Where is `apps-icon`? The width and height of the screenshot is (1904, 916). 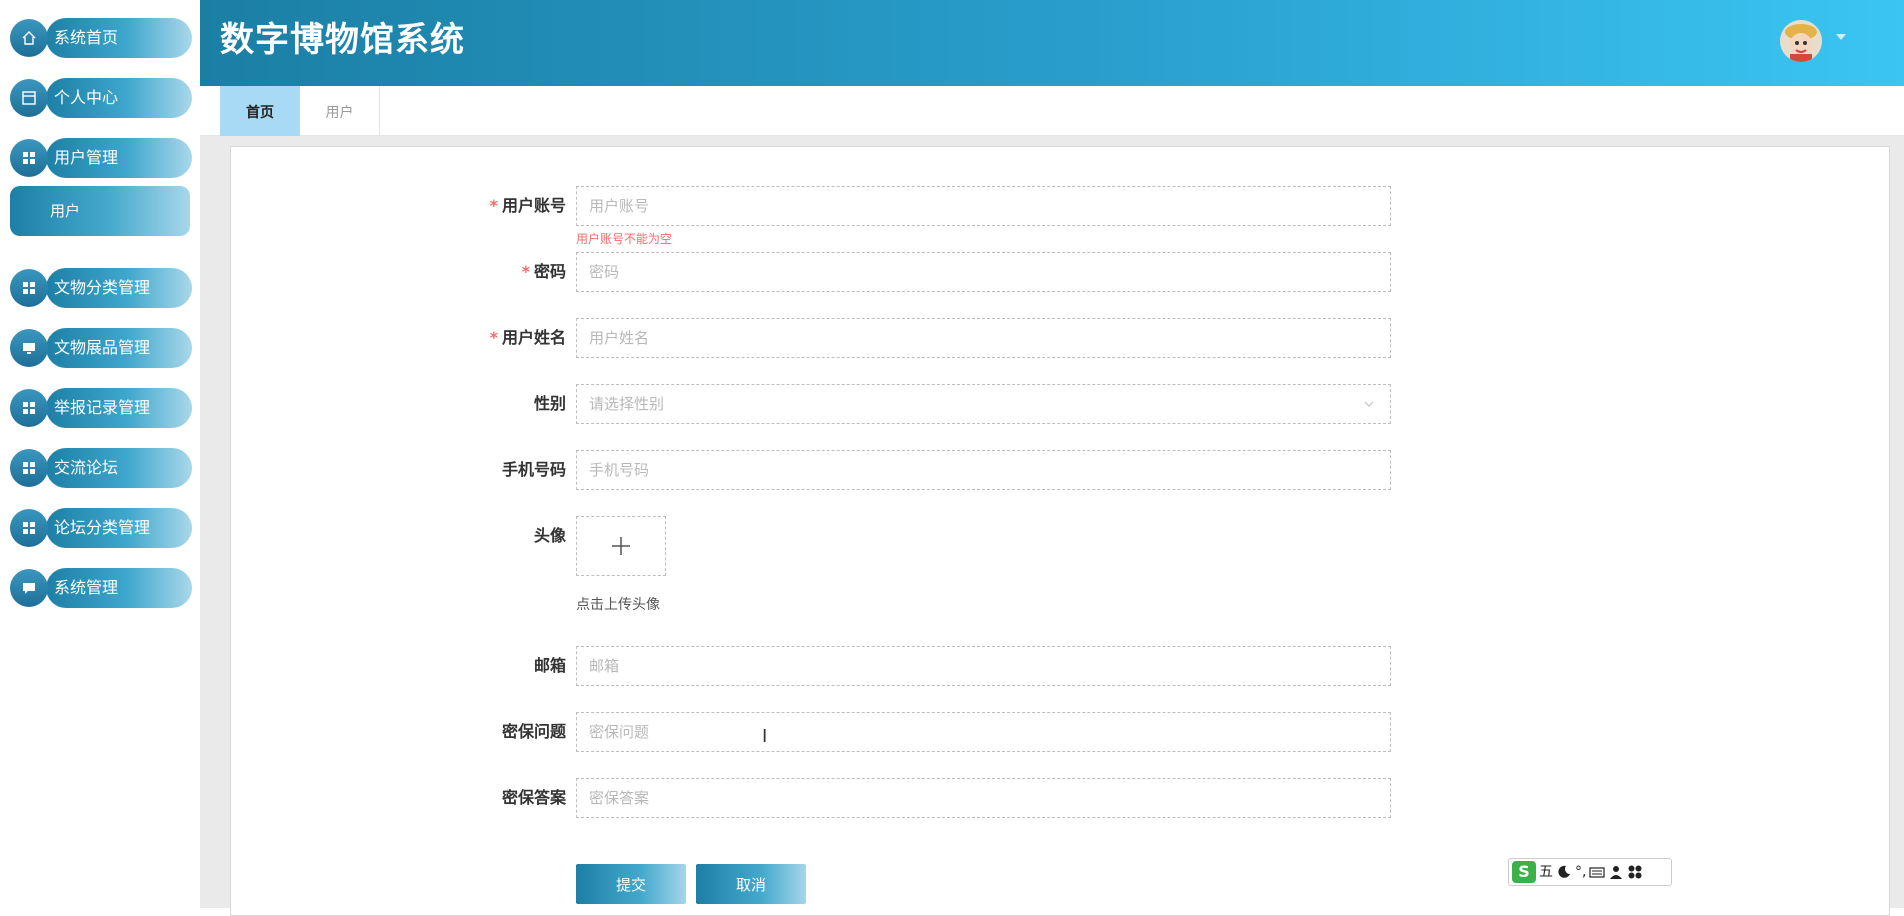 apps-icon is located at coordinates (1635, 872).